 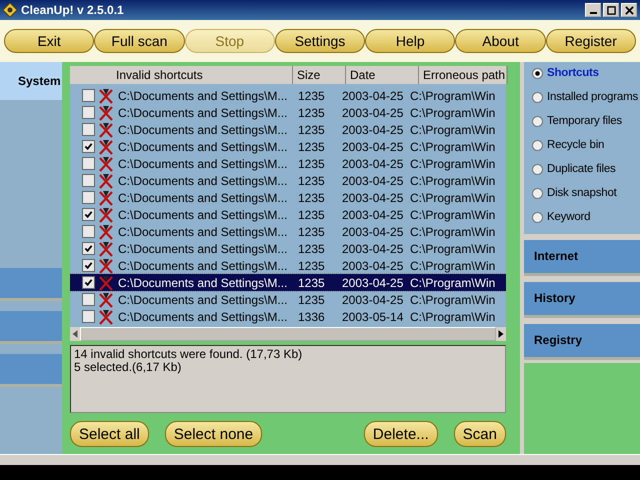 What do you see at coordinates (480, 434) in the screenshot?
I see `action-button: Scan` at bounding box center [480, 434].